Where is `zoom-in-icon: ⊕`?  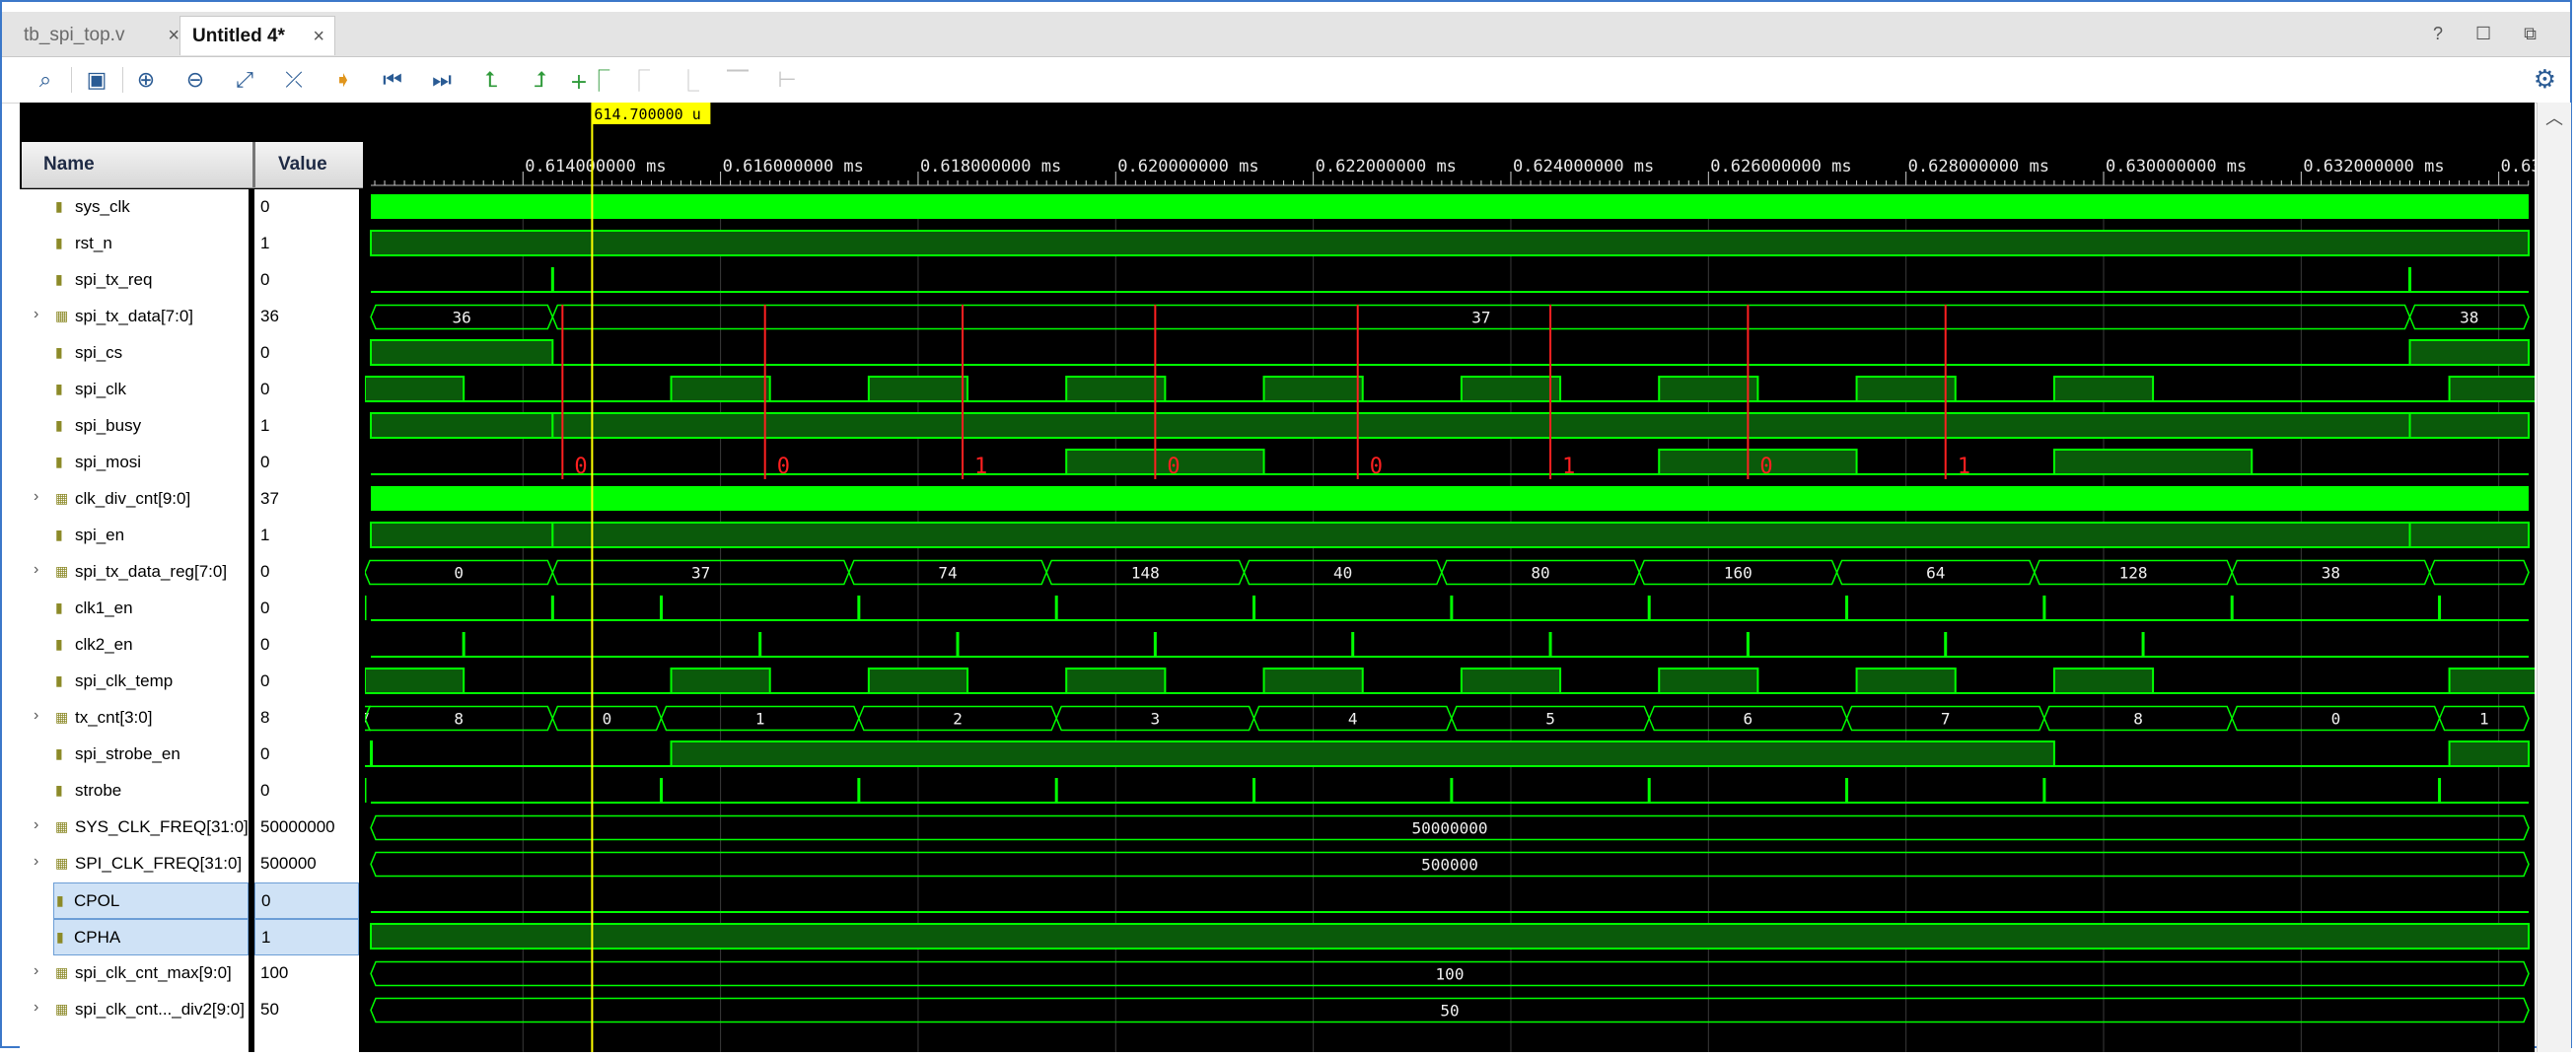 zoom-in-icon: ⊕ is located at coordinates (146, 80).